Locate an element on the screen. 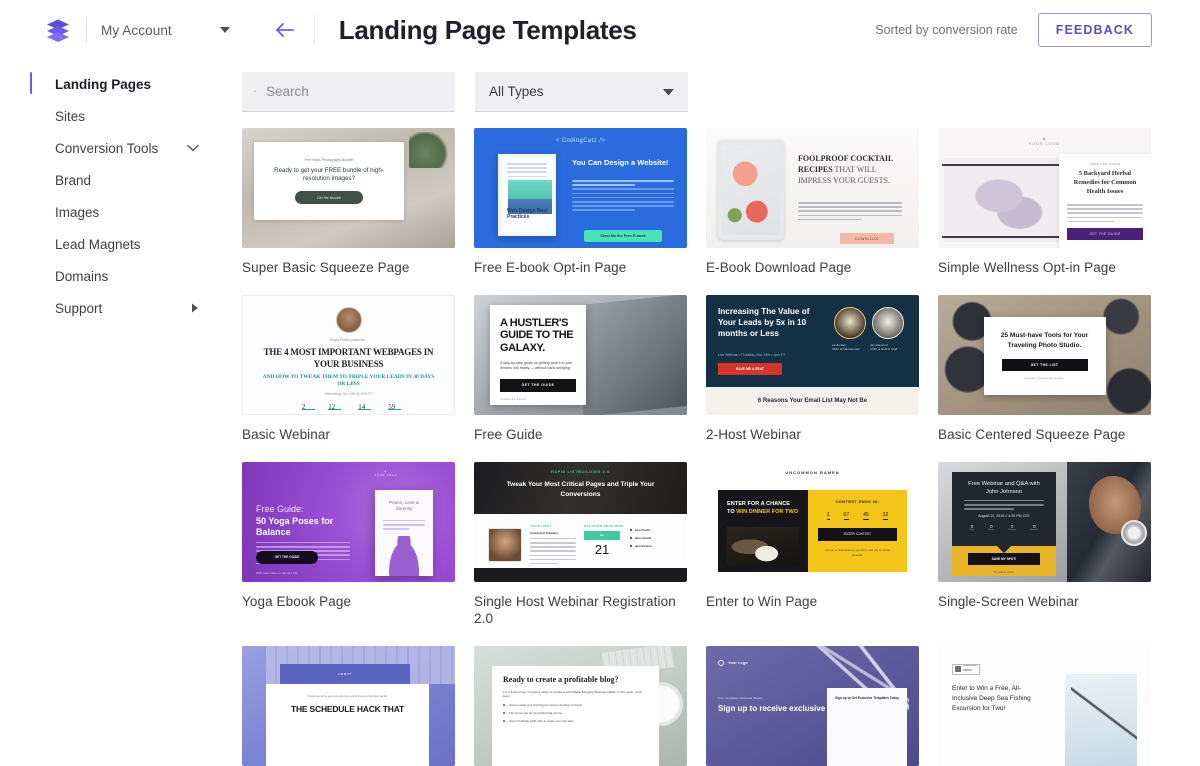 The width and height of the screenshot is (1200, 766). template-title: Single-Screen Webinar is located at coordinates (1008, 601).